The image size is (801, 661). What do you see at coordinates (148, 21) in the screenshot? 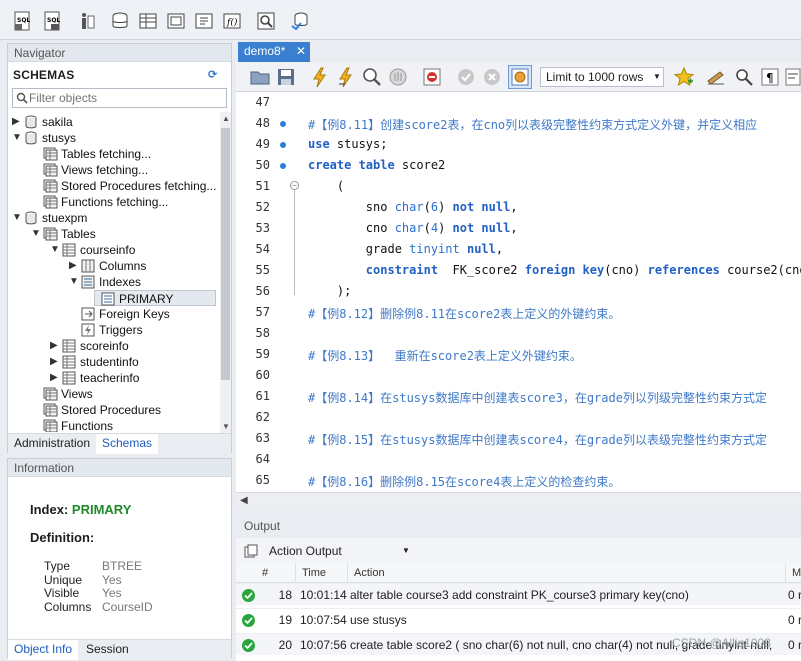
I see `create-table-icon` at bounding box center [148, 21].